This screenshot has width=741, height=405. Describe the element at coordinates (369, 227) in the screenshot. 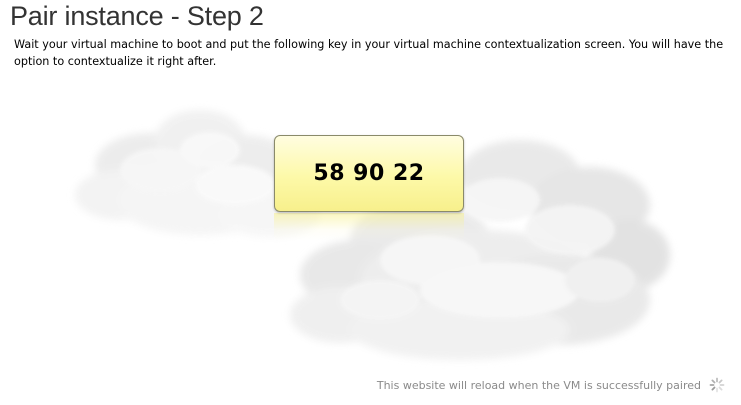

I see `pairing-key-reflection` at that location.